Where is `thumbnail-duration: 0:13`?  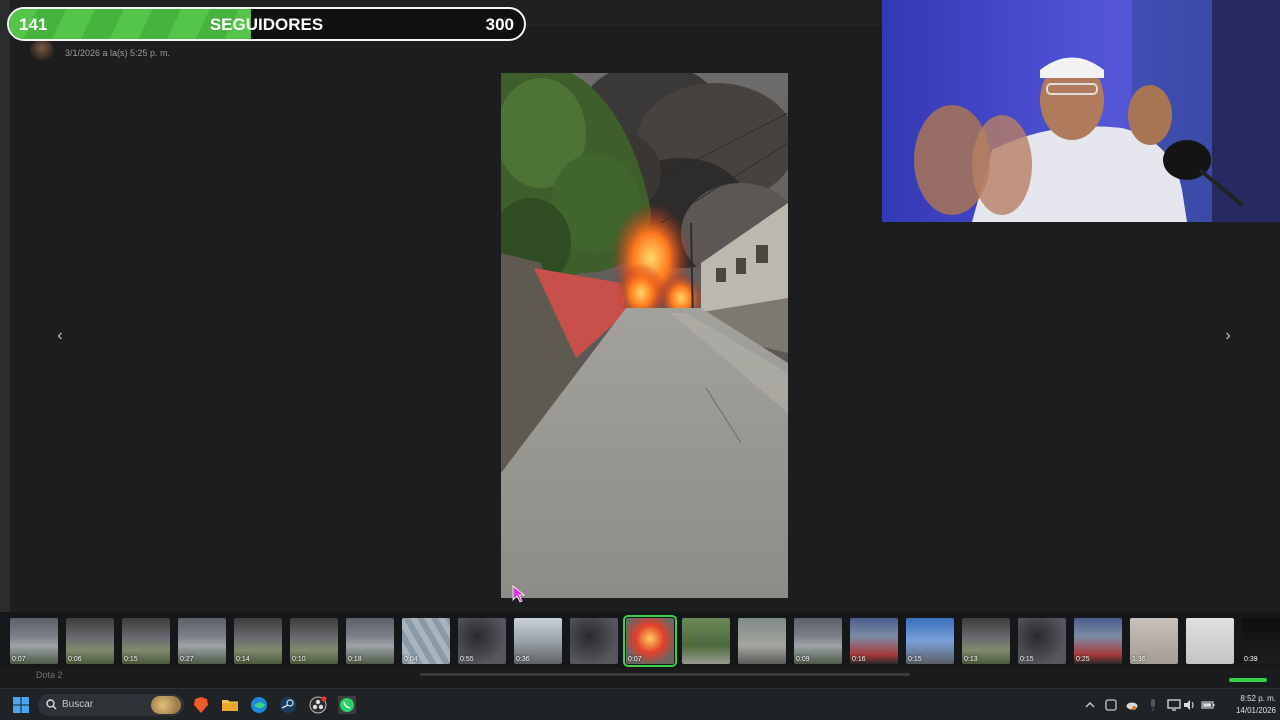
thumbnail-duration: 0:13 is located at coordinates (971, 659).